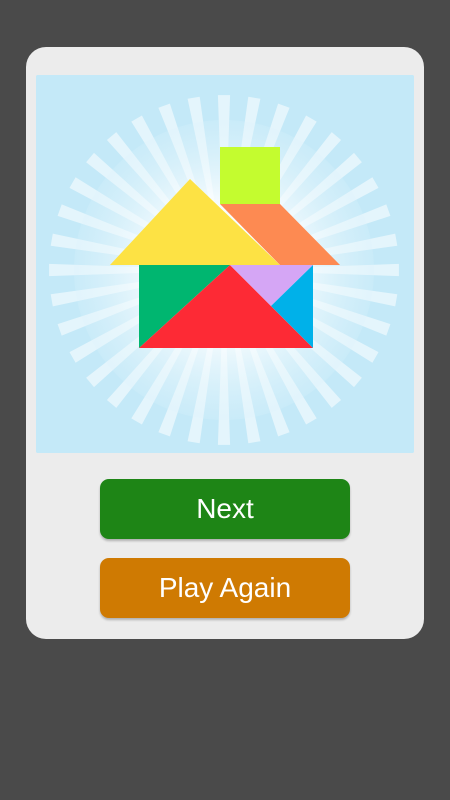 Image resolution: width=450 pixels, height=800 pixels. Describe the element at coordinates (225, 588) in the screenshot. I see `play-again-button: Play Again` at that location.